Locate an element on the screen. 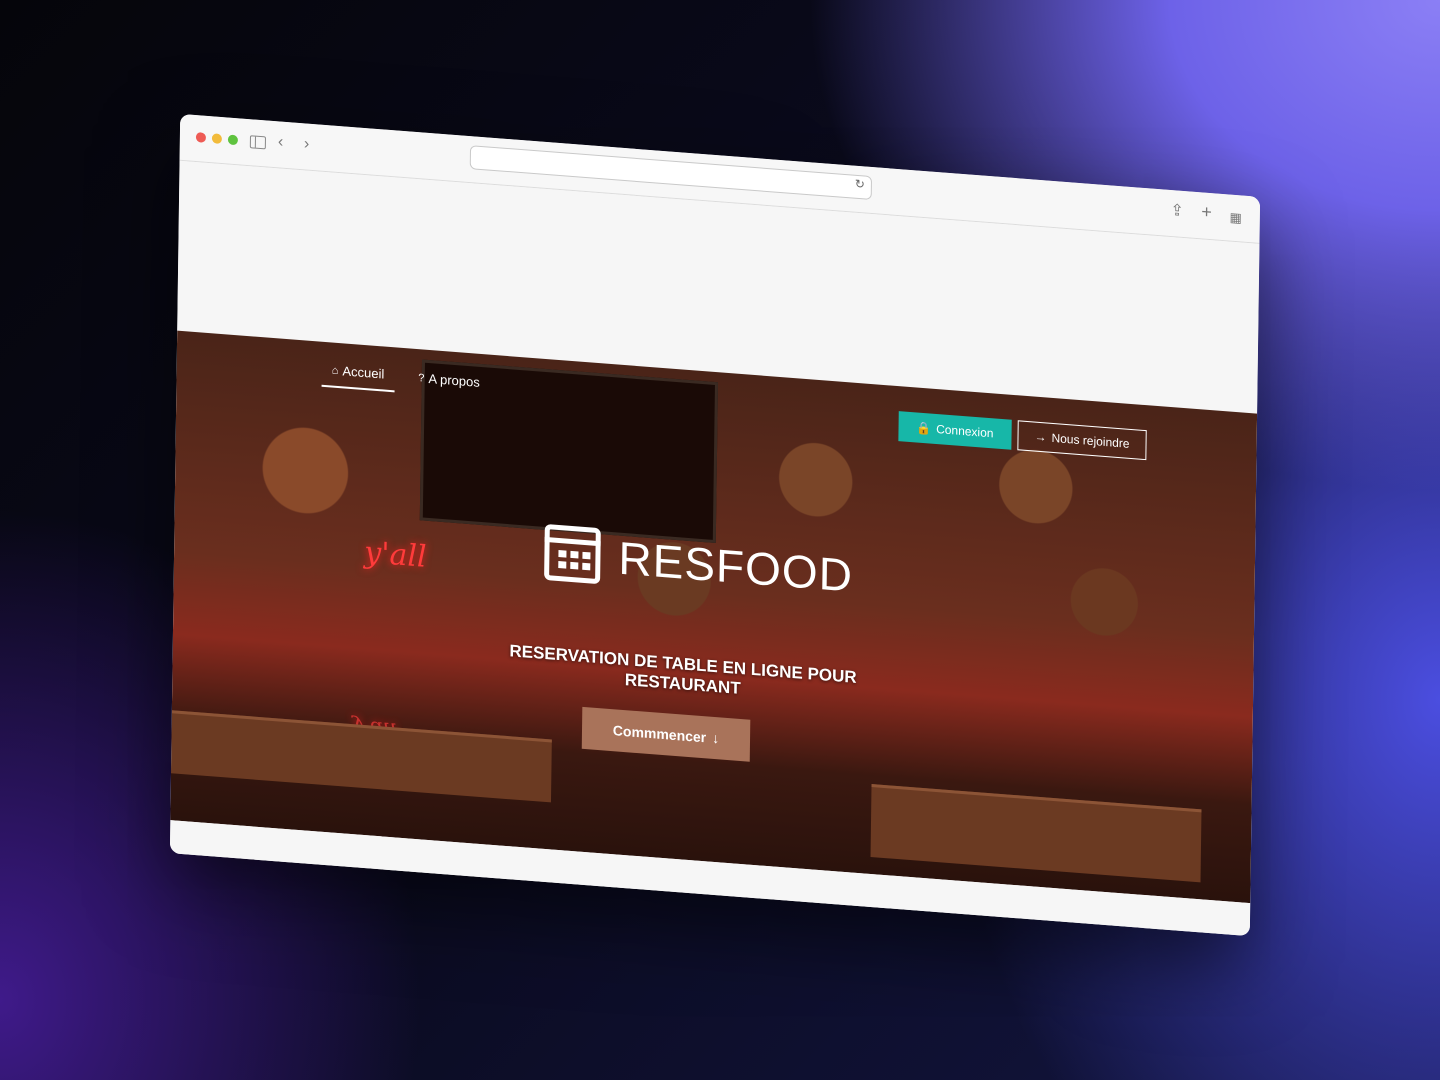  brand-logo: RESFOOD is located at coordinates (699, 563).